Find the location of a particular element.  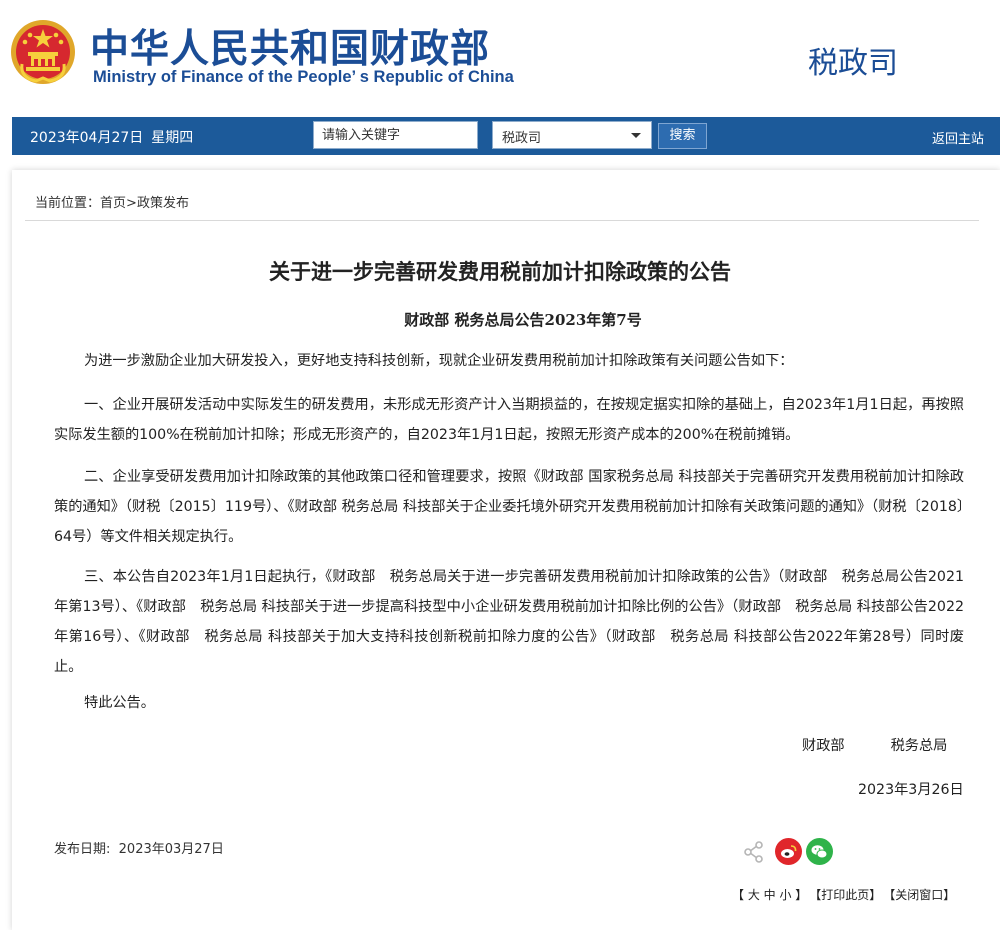

select-value: 税政司 is located at coordinates (522, 138).